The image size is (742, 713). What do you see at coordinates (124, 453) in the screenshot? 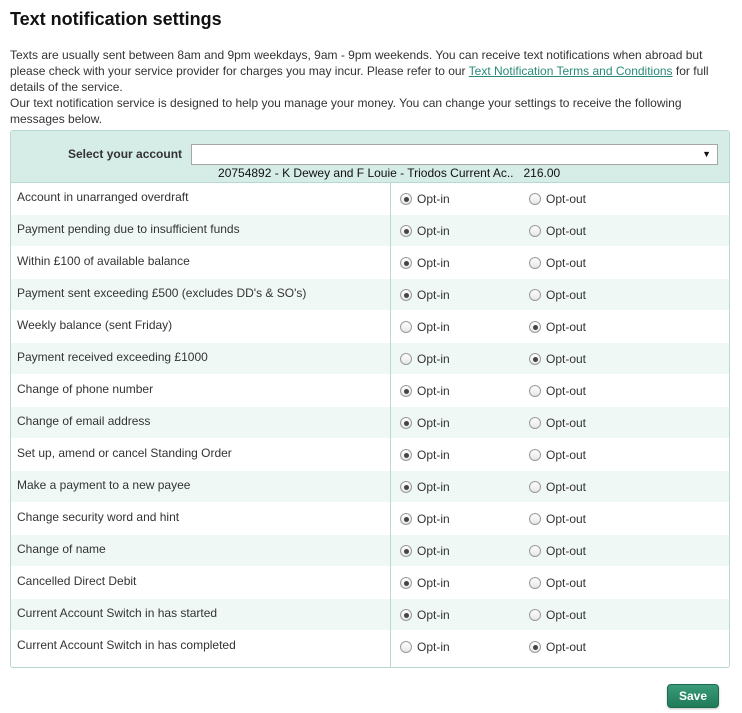
I see `notification-label: Set up, amend or cancel Standing Order` at bounding box center [124, 453].